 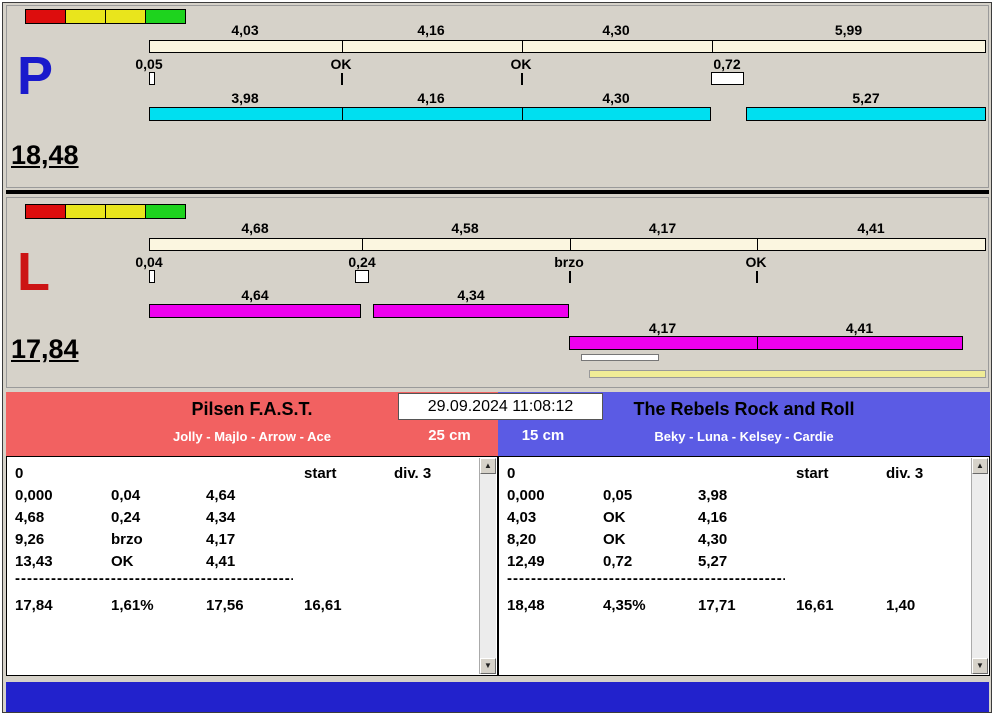 What do you see at coordinates (221, 539) in the screenshot?
I see `table-cell: 4,17` at bounding box center [221, 539].